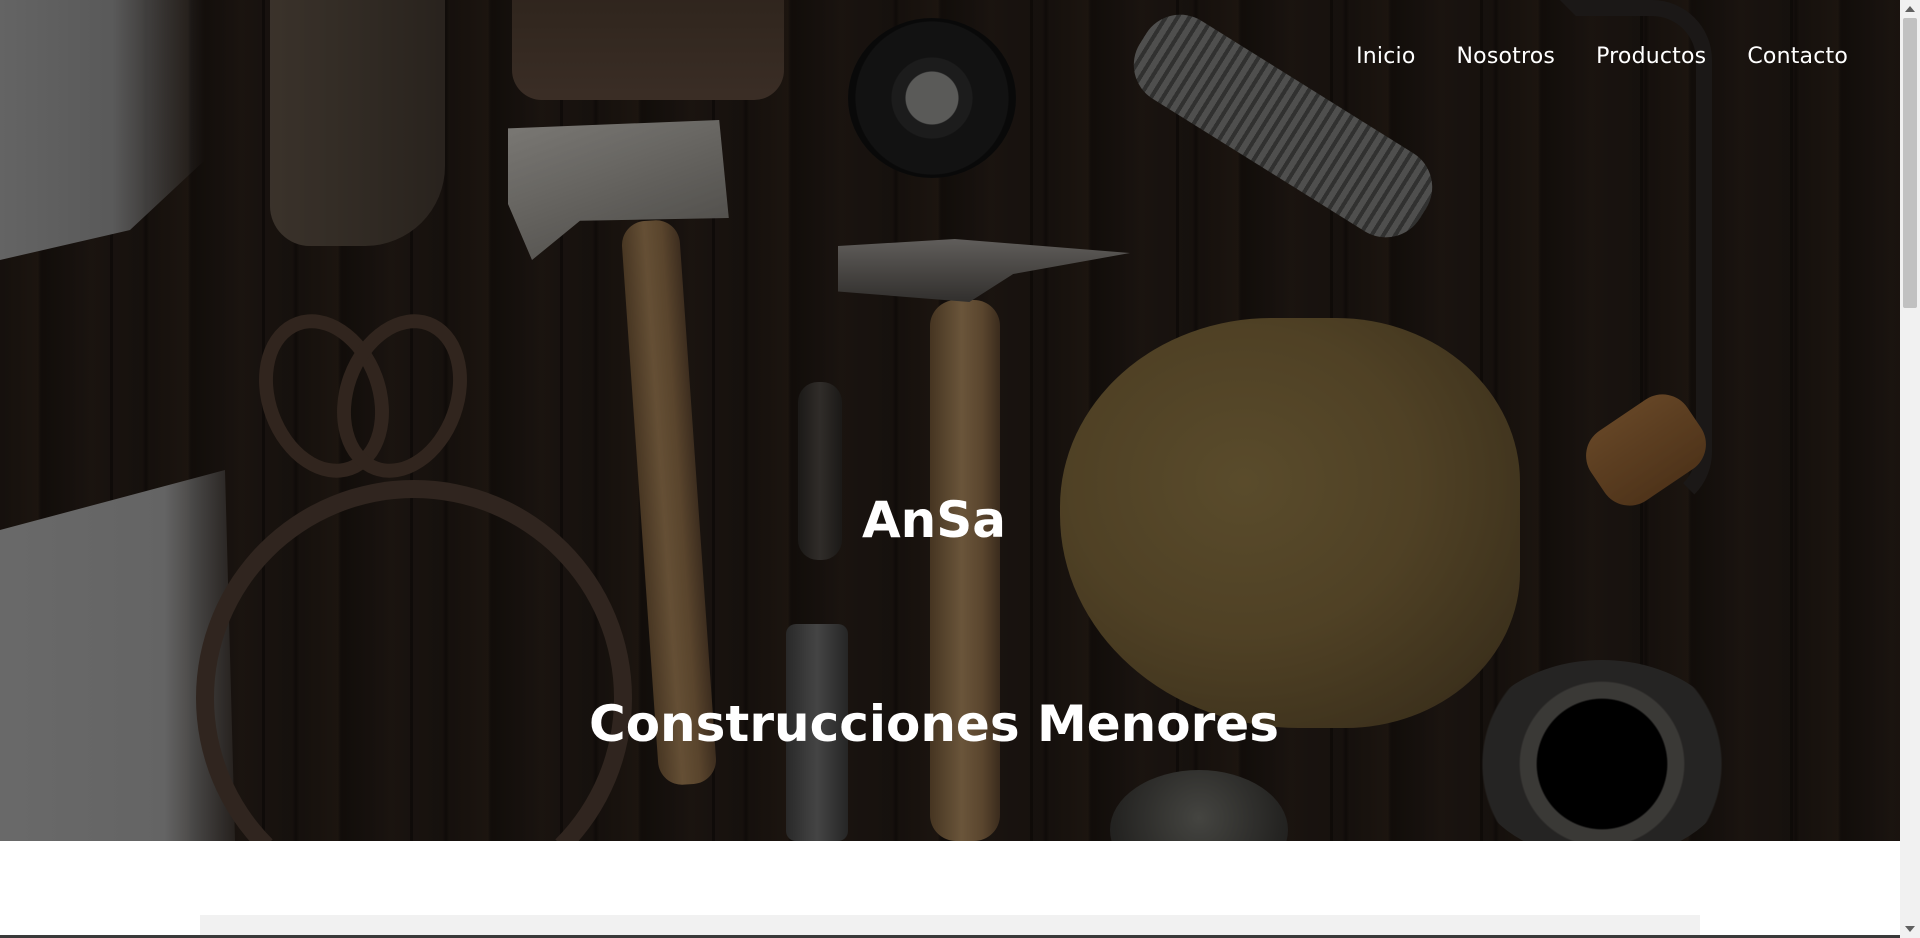 Image resolution: width=1920 pixels, height=938 pixels. Describe the element at coordinates (1910, 9) in the screenshot. I see `scroll-up-arrow-icon` at that location.